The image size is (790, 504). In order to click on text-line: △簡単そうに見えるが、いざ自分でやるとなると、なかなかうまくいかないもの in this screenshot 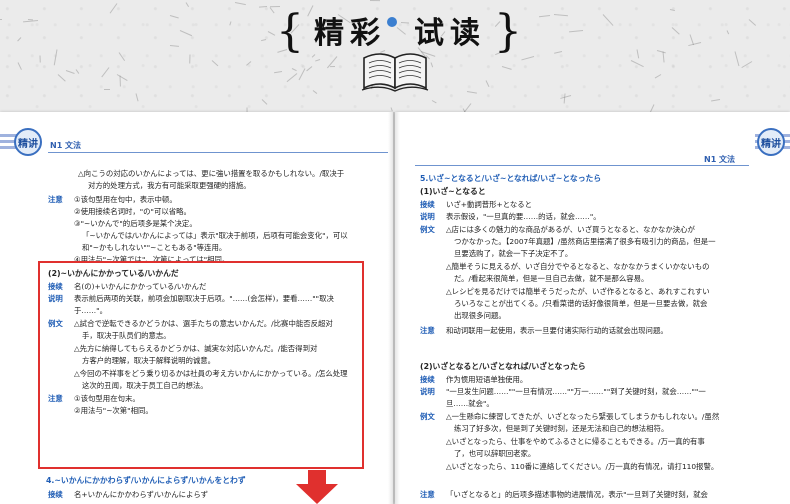, I will do `click(578, 266)`.